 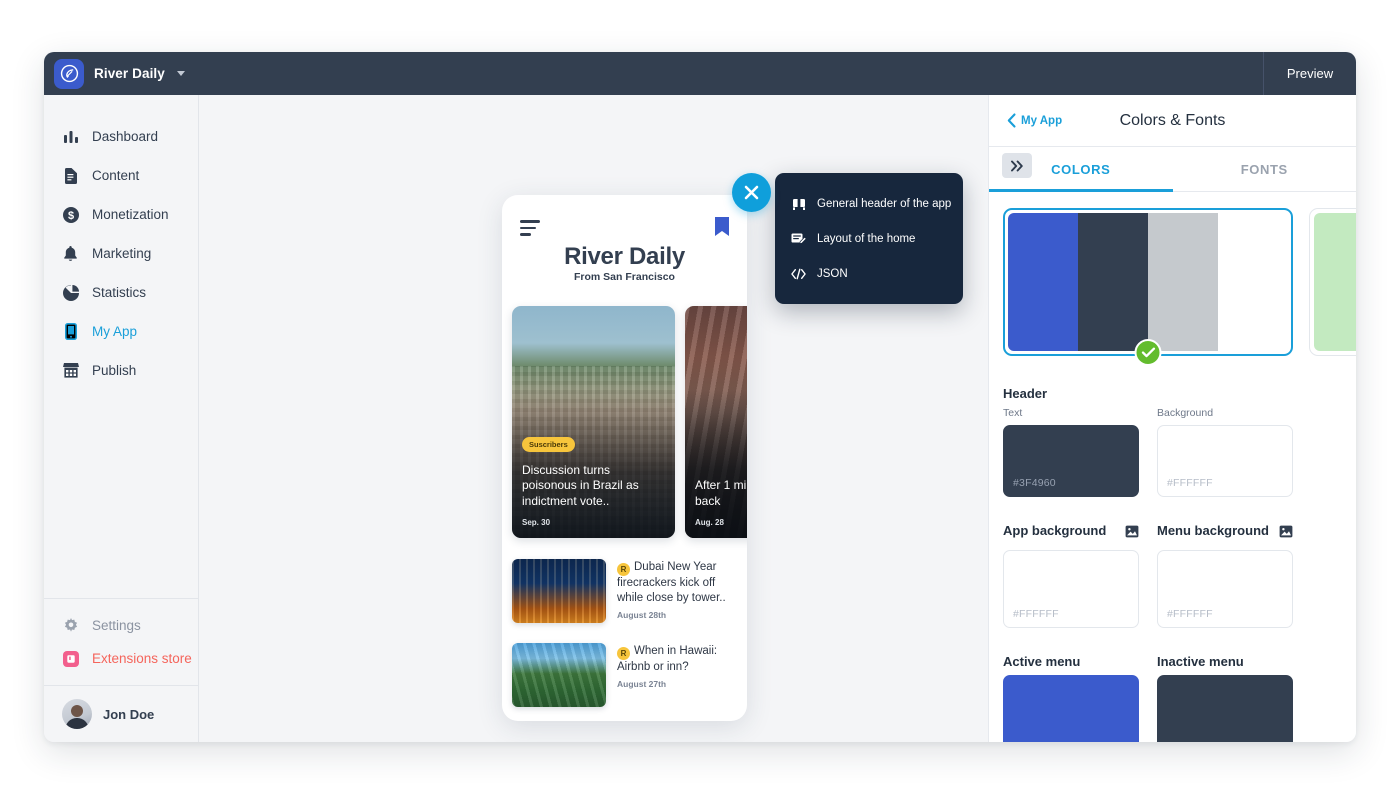 I want to click on sidebar-item-label: Content, so click(x=116, y=175).